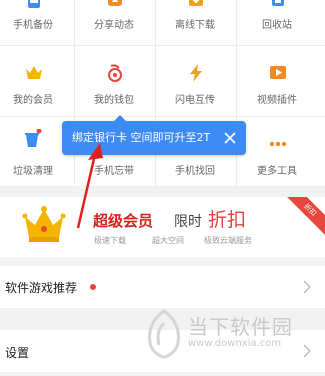 This screenshot has width=325, height=376. Describe the element at coordinates (277, 171) in the screenshot. I see `tool-label: 更多工具` at that location.